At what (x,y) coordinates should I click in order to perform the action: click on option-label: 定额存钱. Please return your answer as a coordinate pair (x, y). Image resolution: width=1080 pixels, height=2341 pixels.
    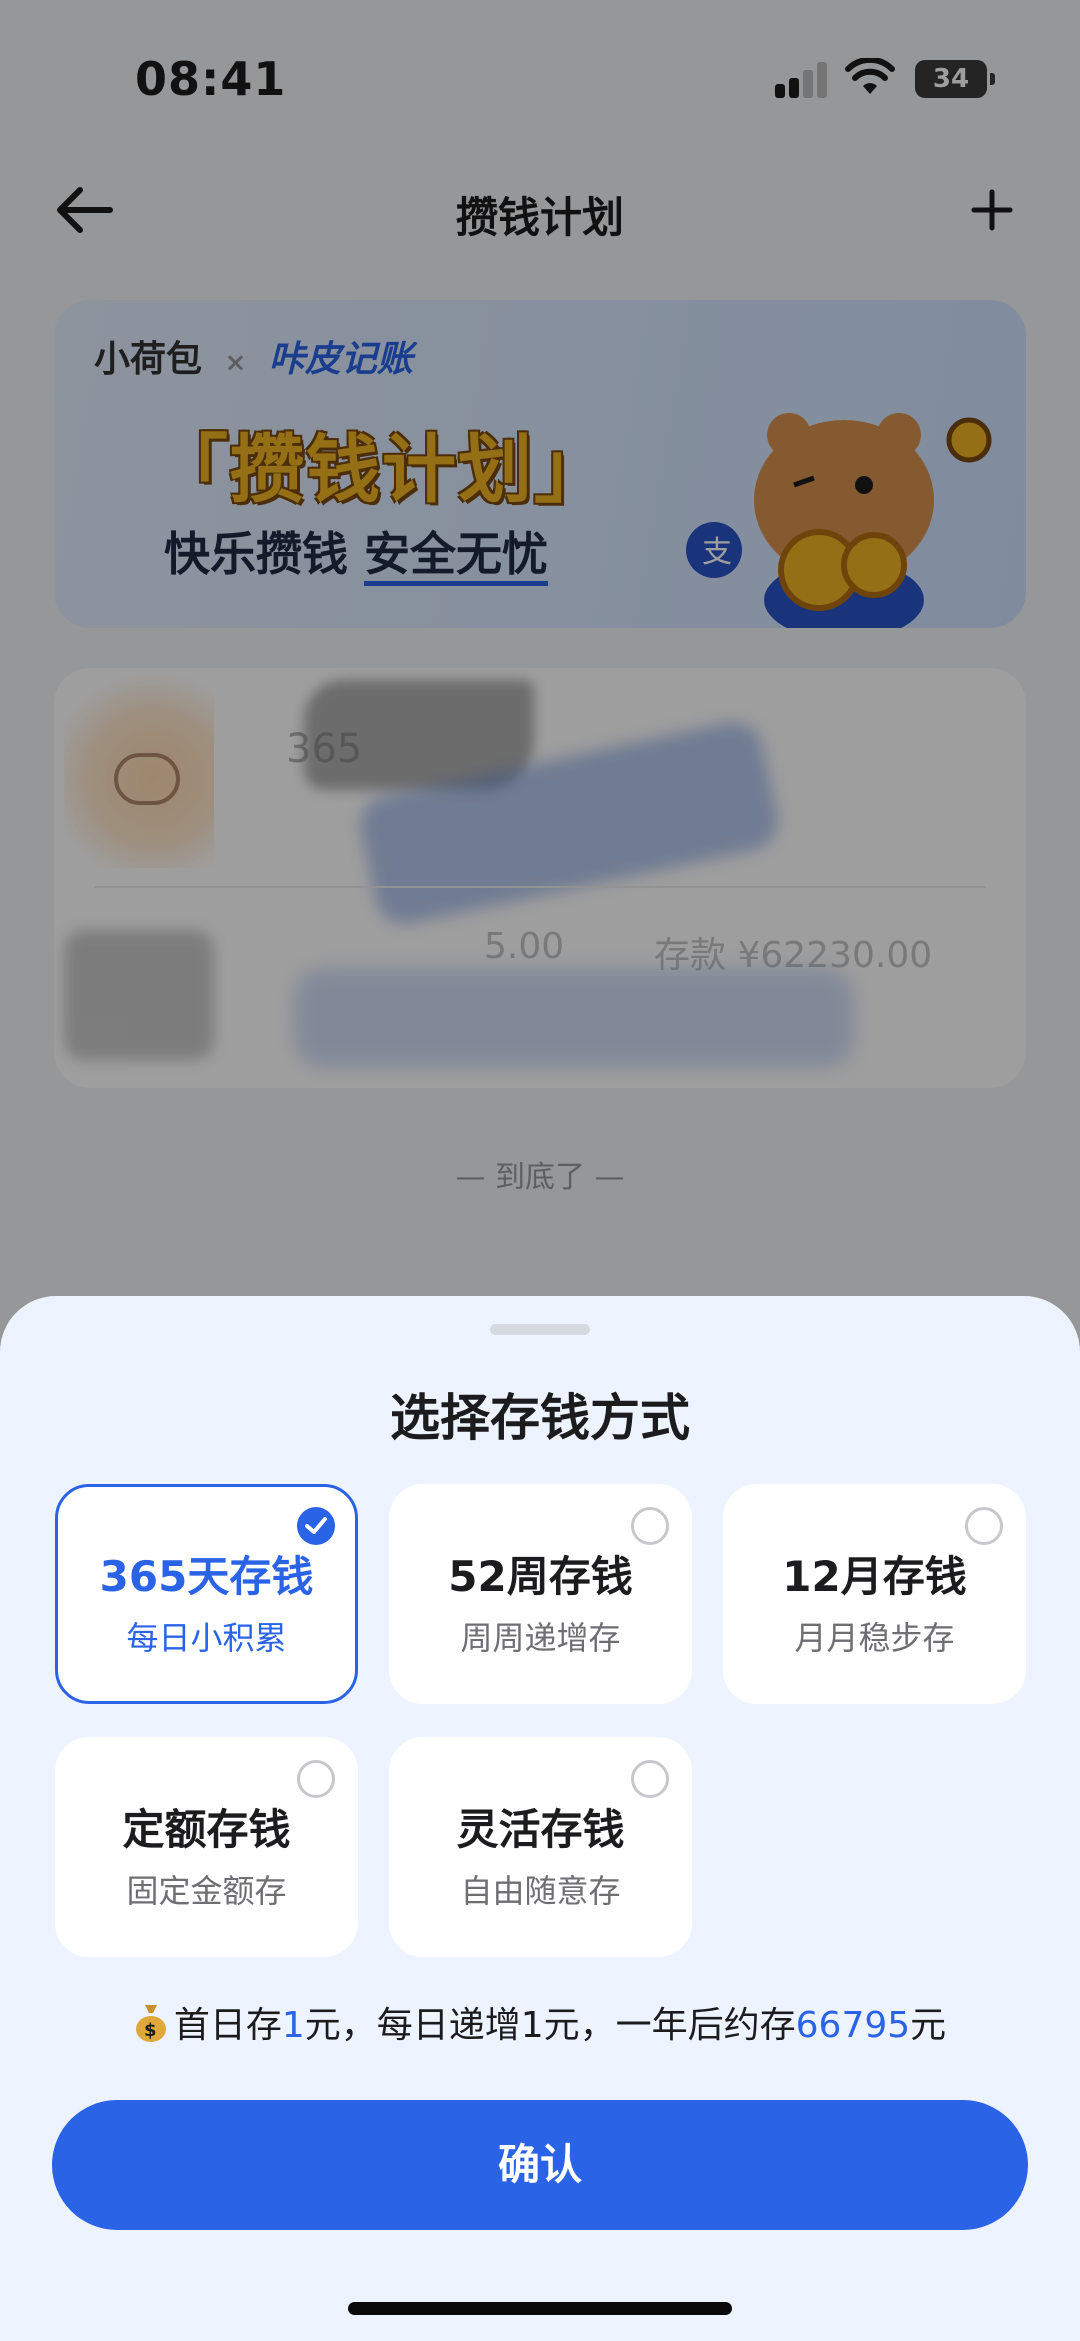
    Looking at the image, I should click on (206, 1829).